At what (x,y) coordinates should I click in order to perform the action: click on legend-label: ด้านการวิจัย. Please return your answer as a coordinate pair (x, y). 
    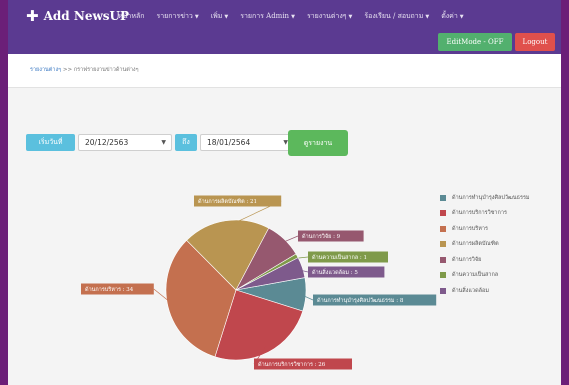
    Looking at the image, I should click on (467, 259).